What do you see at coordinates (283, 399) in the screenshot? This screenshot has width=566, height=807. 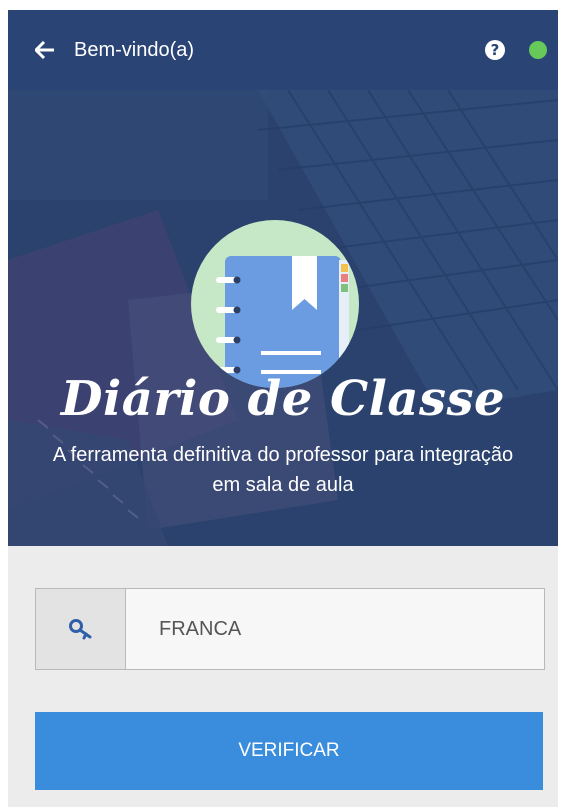 I see `app-name: Diário de Classe` at bounding box center [283, 399].